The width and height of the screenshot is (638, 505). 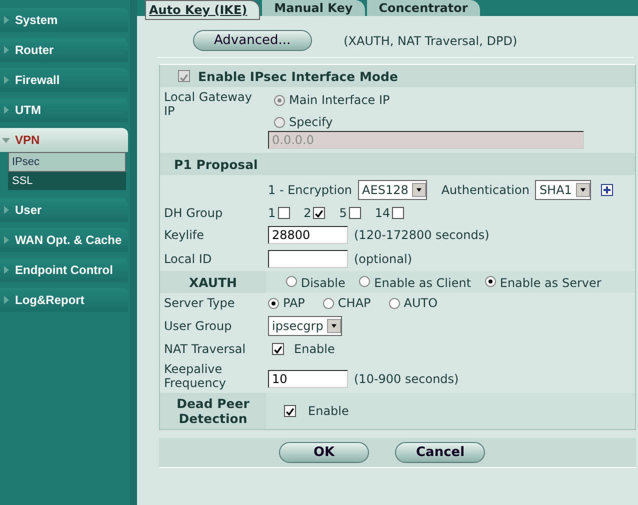 I want to click on sidebar-item: Firewall, so click(x=64, y=80).